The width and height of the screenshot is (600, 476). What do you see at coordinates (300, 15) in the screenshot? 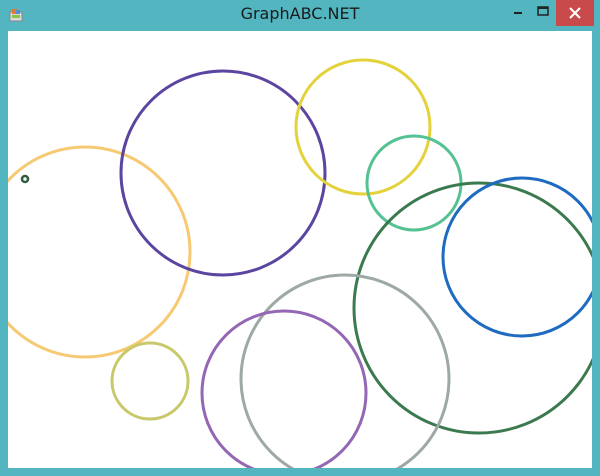
I see `title-bar: GraphABC.NET` at bounding box center [300, 15].